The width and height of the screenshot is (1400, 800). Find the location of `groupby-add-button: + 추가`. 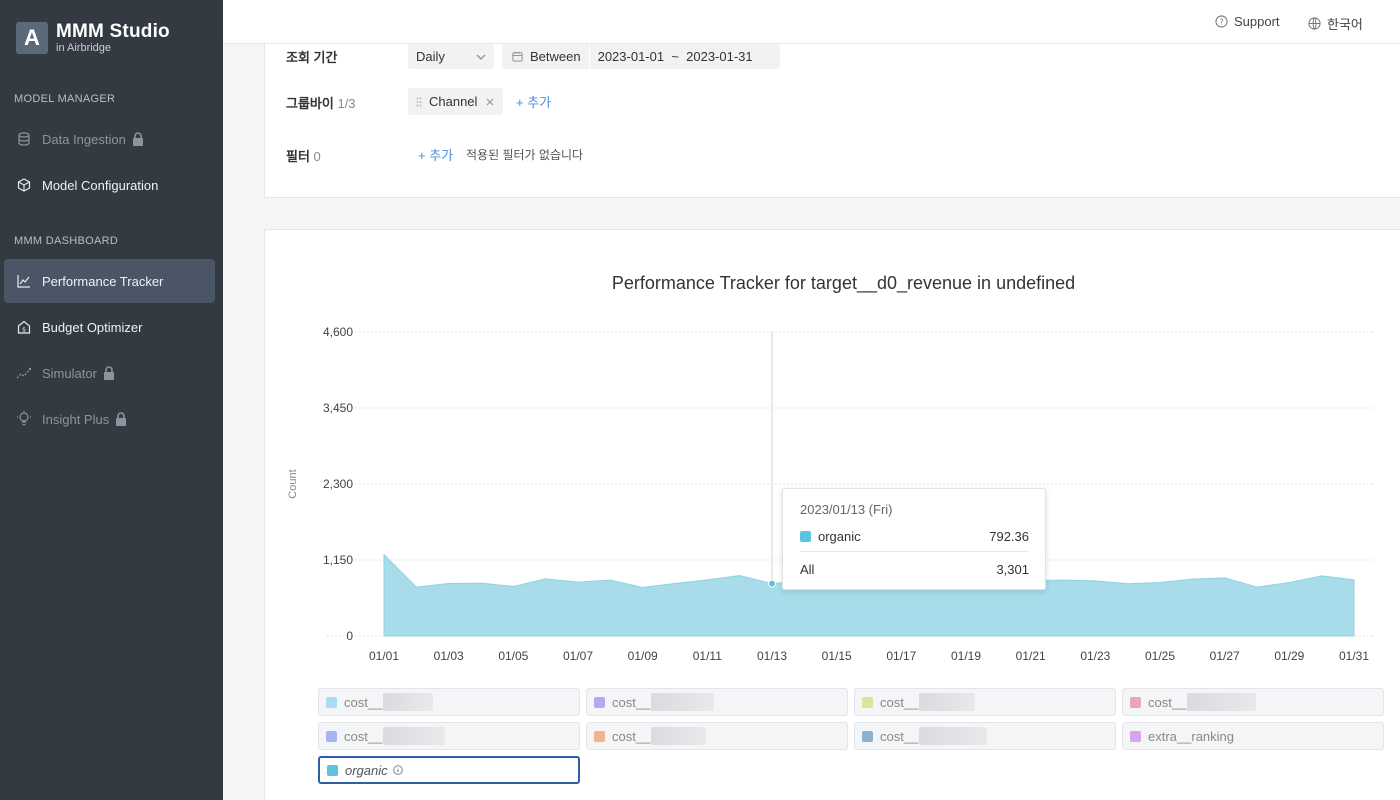

groupby-add-button: + 추가 is located at coordinates (533, 101).